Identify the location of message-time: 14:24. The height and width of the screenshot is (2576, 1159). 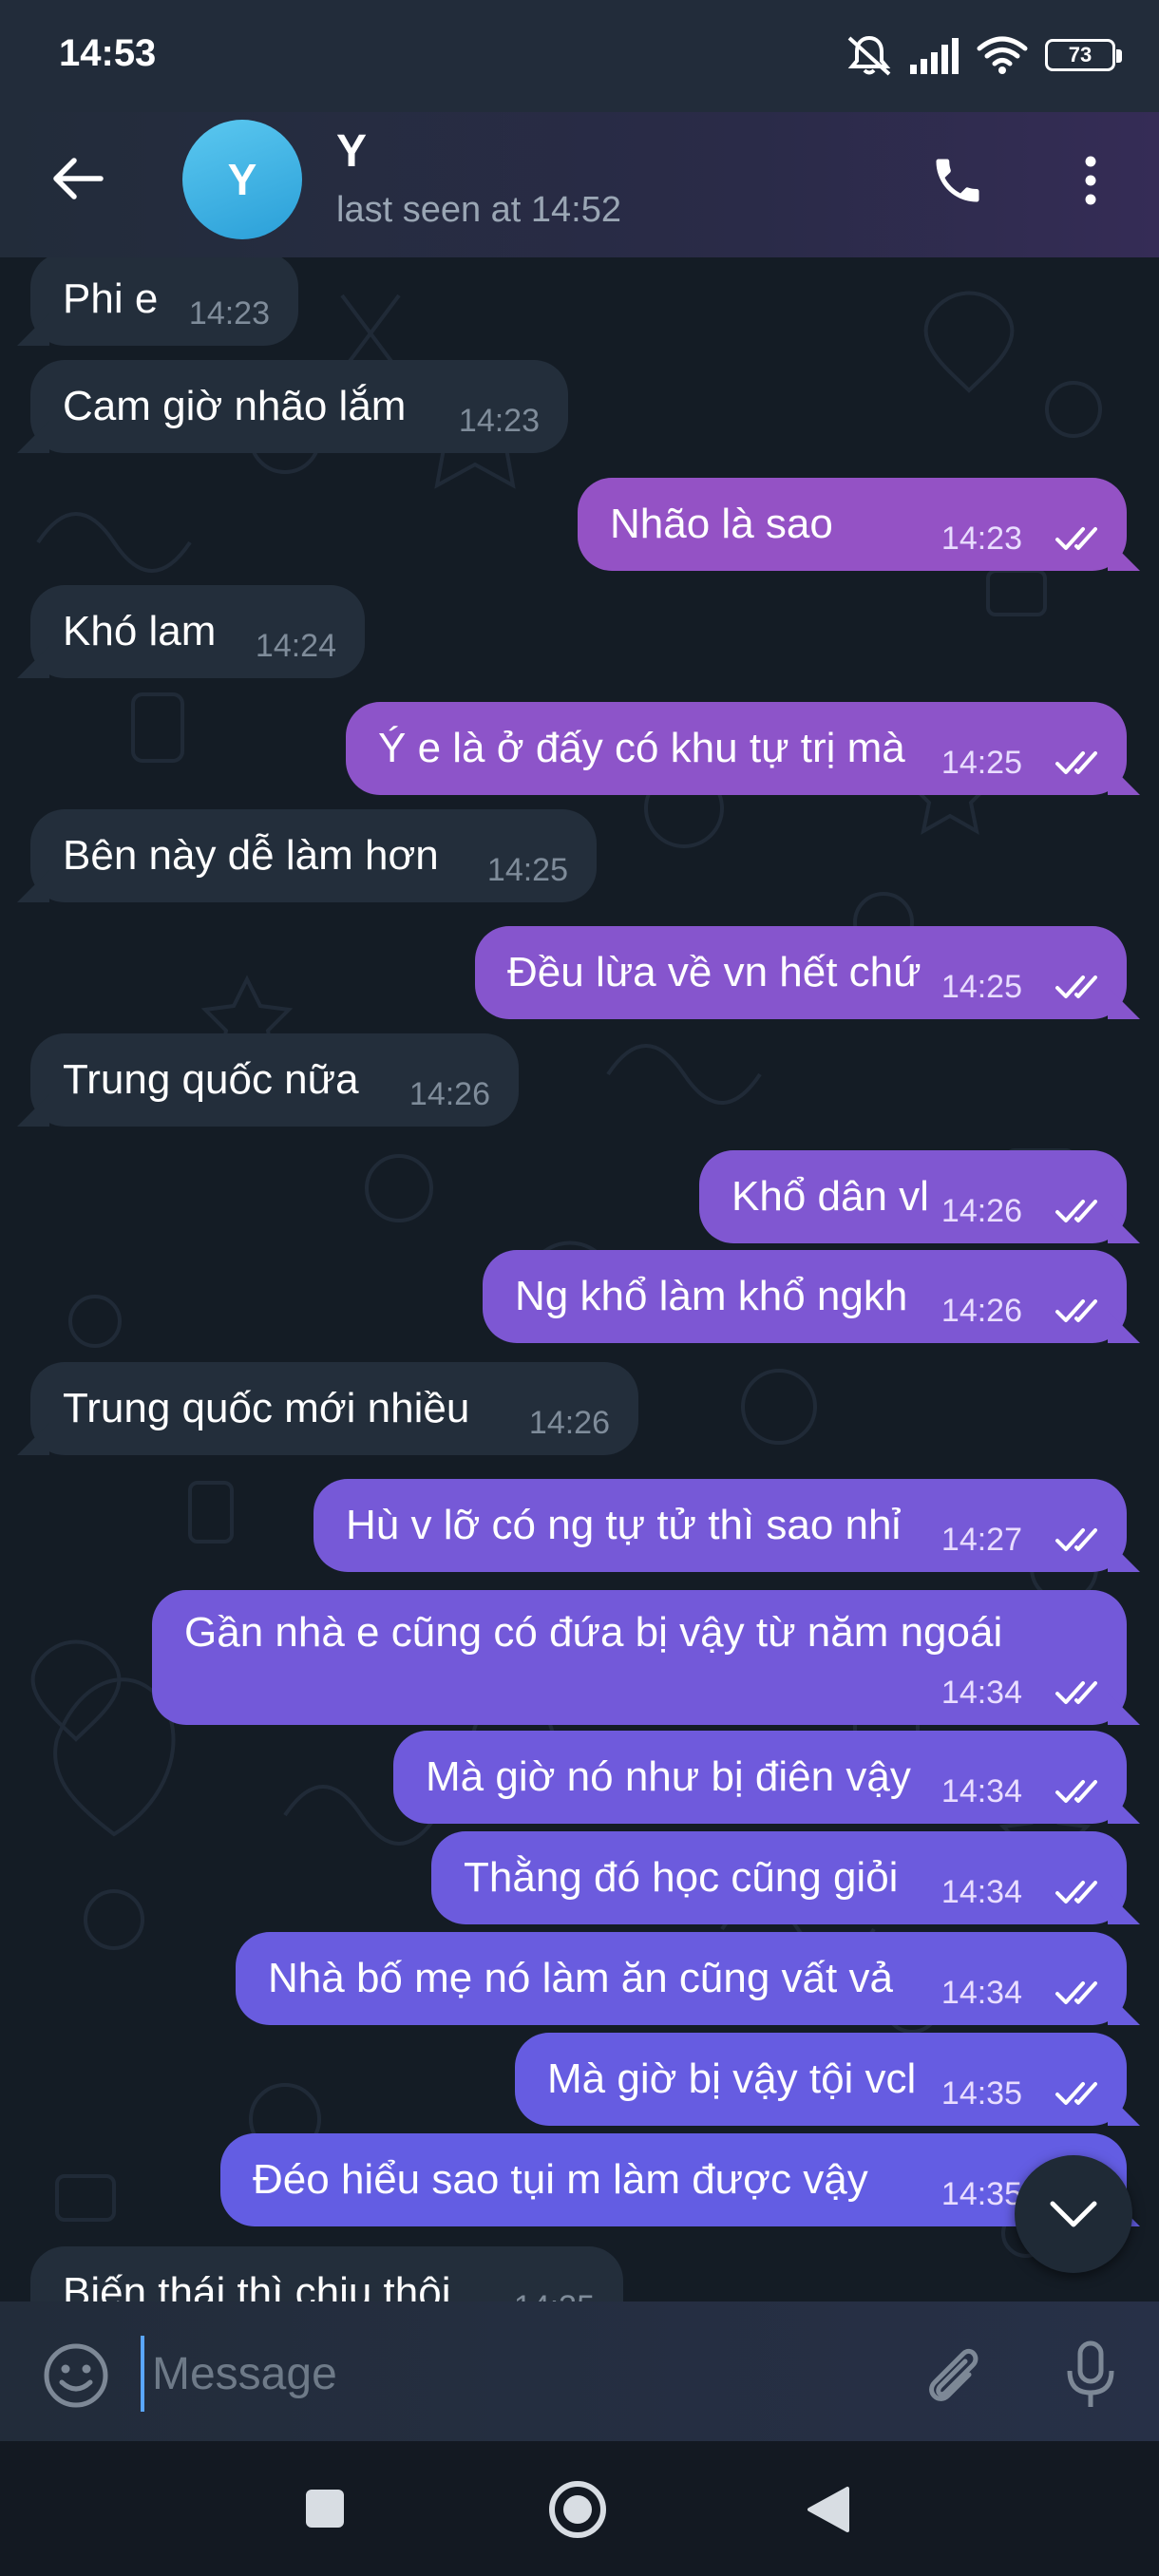
(295, 646).